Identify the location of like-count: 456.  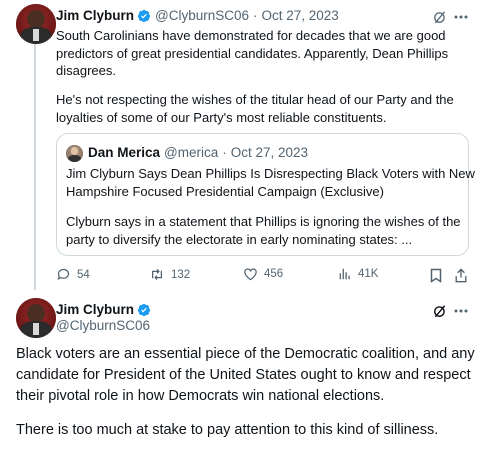
(274, 274).